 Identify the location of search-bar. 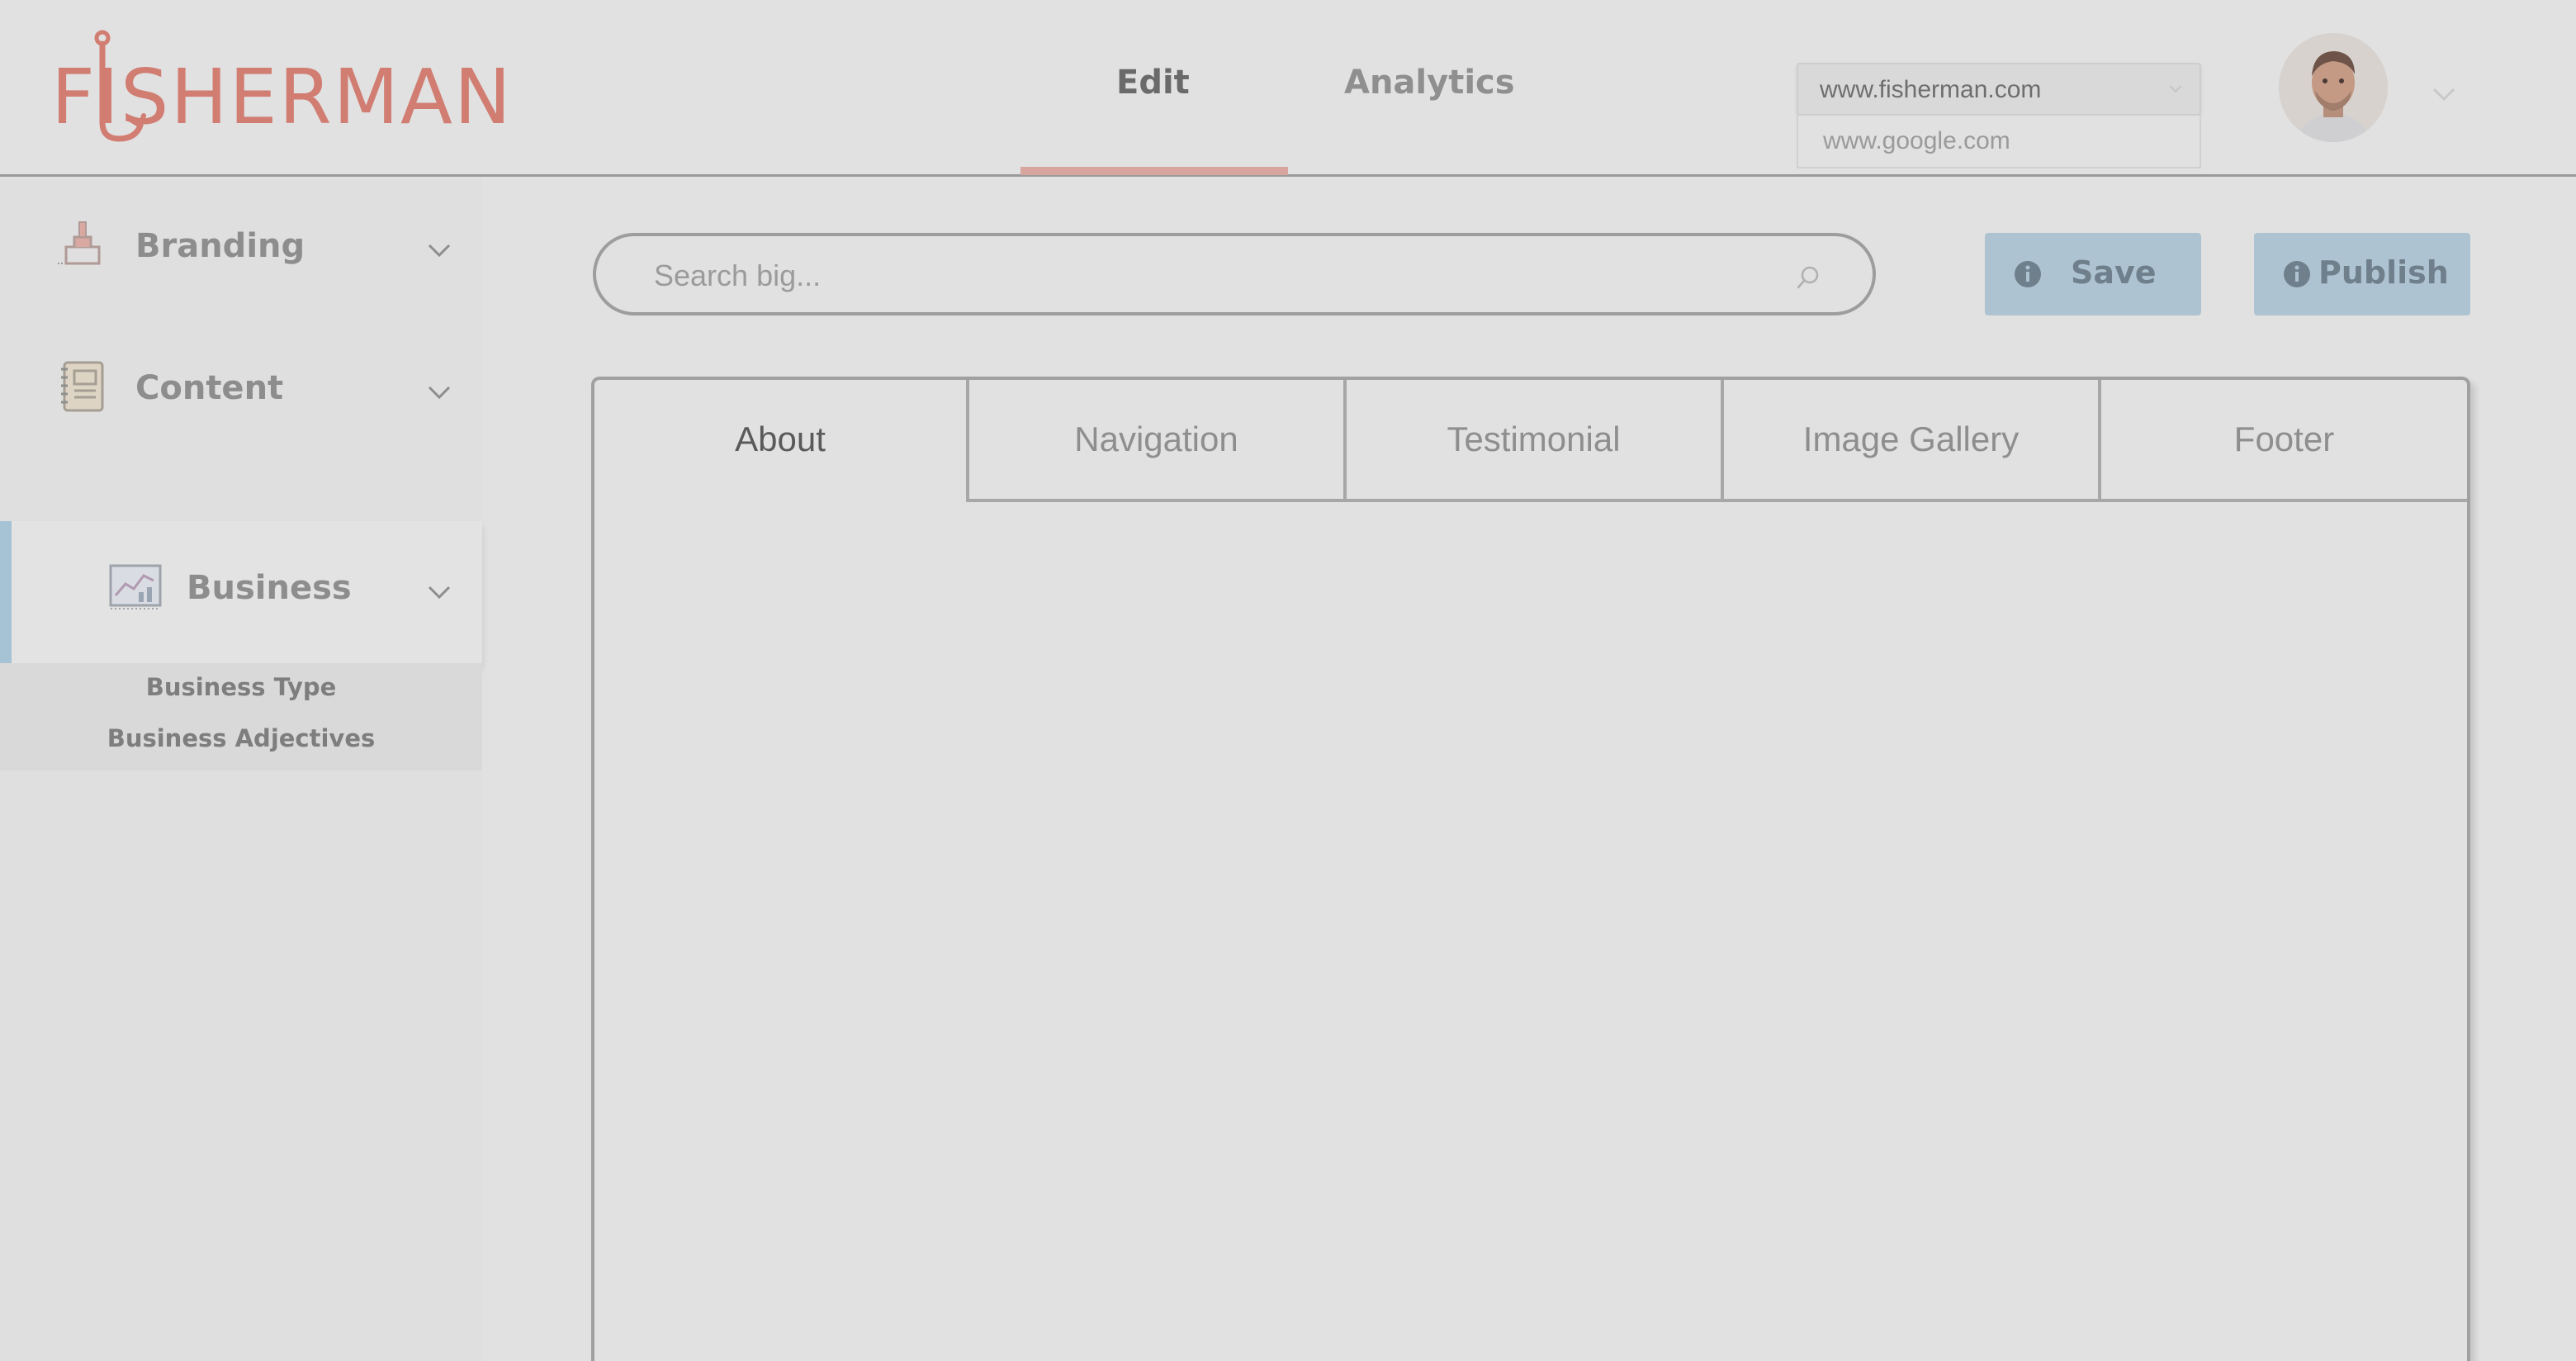
(1234, 274).